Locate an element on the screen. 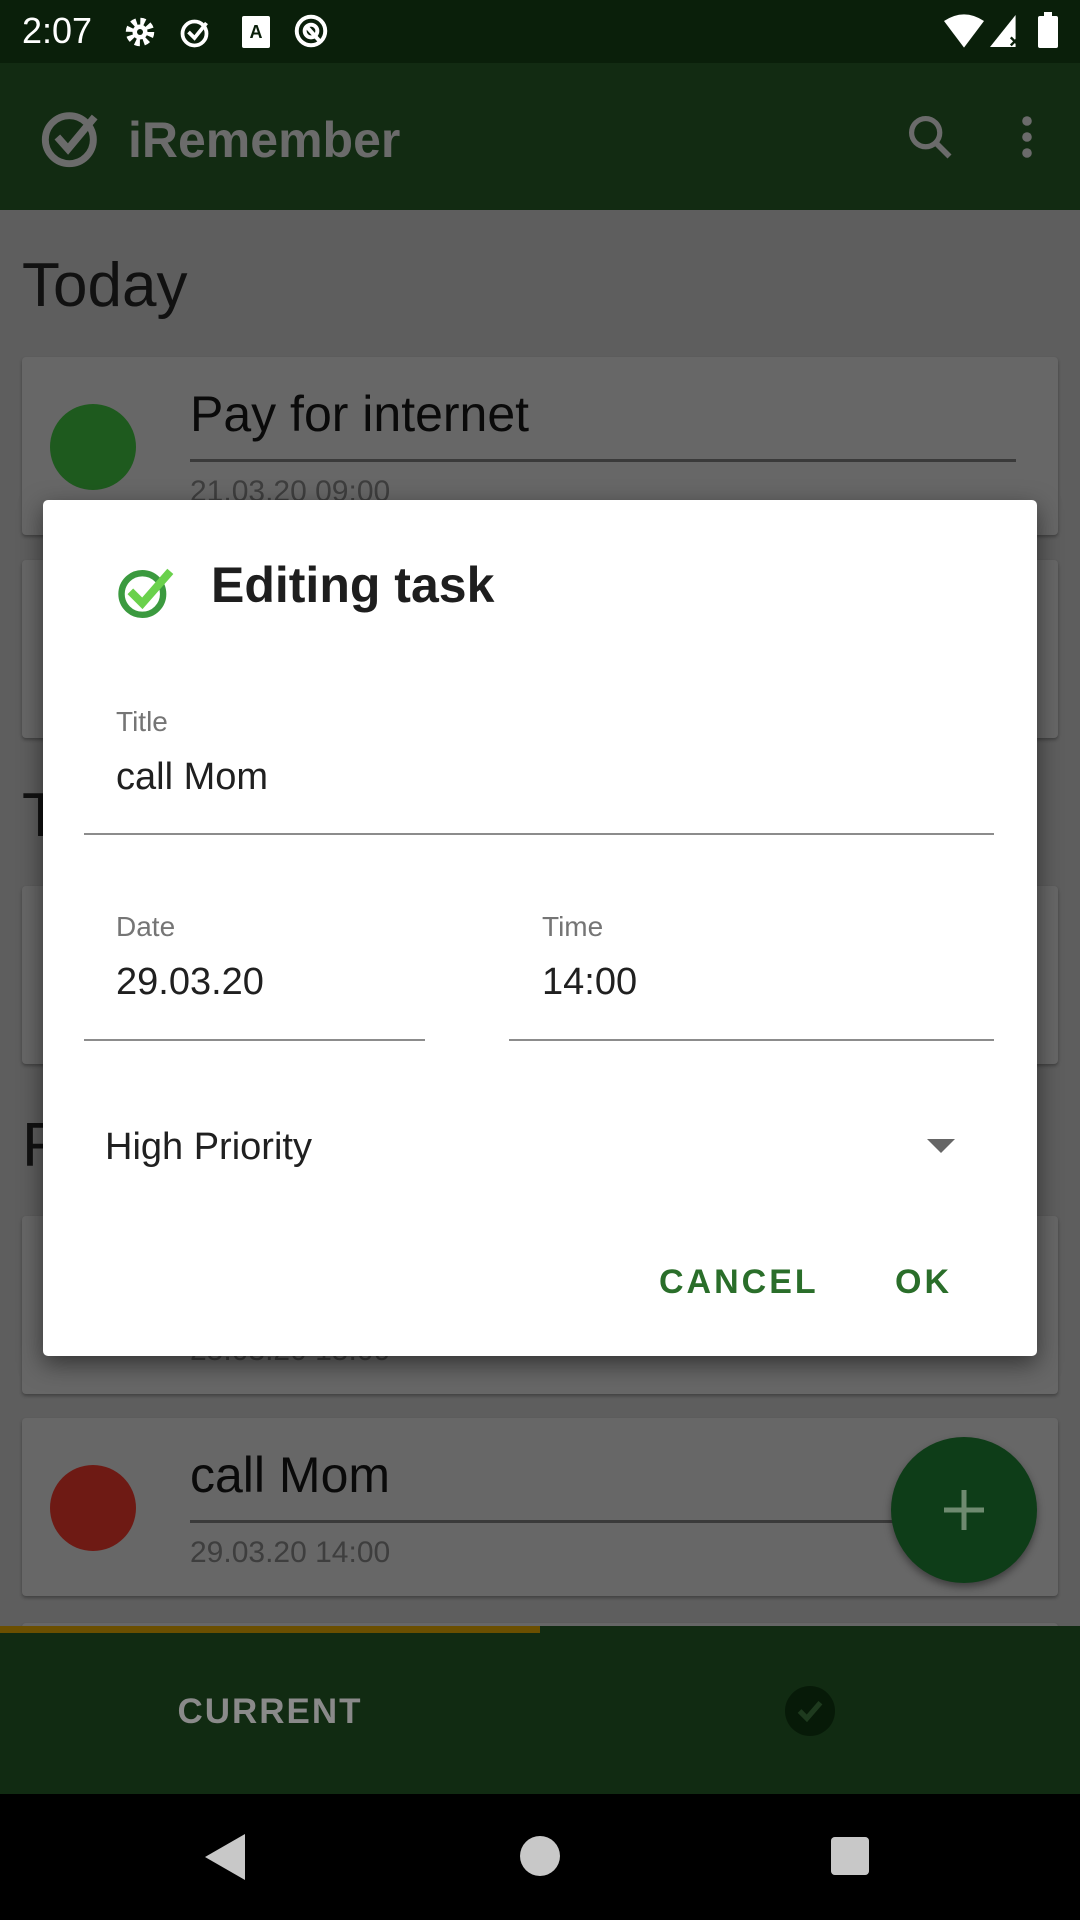 This screenshot has height=1920, width=1080. nfc-icon is located at coordinates (311, 31).